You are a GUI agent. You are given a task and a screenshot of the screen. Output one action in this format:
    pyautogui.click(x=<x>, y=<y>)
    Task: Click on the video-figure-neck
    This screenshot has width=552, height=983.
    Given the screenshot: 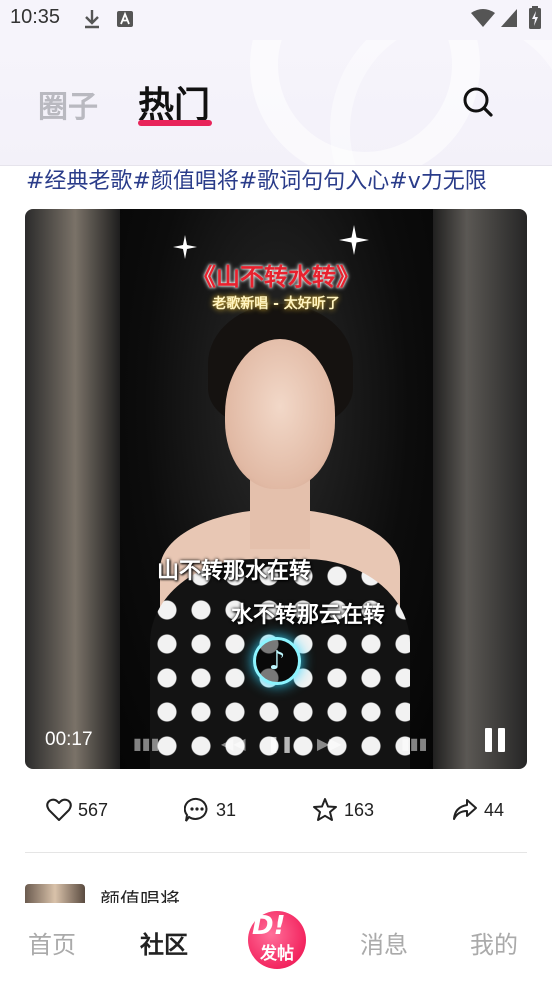 What is the action you would take?
    pyautogui.click(x=280, y=514)
    